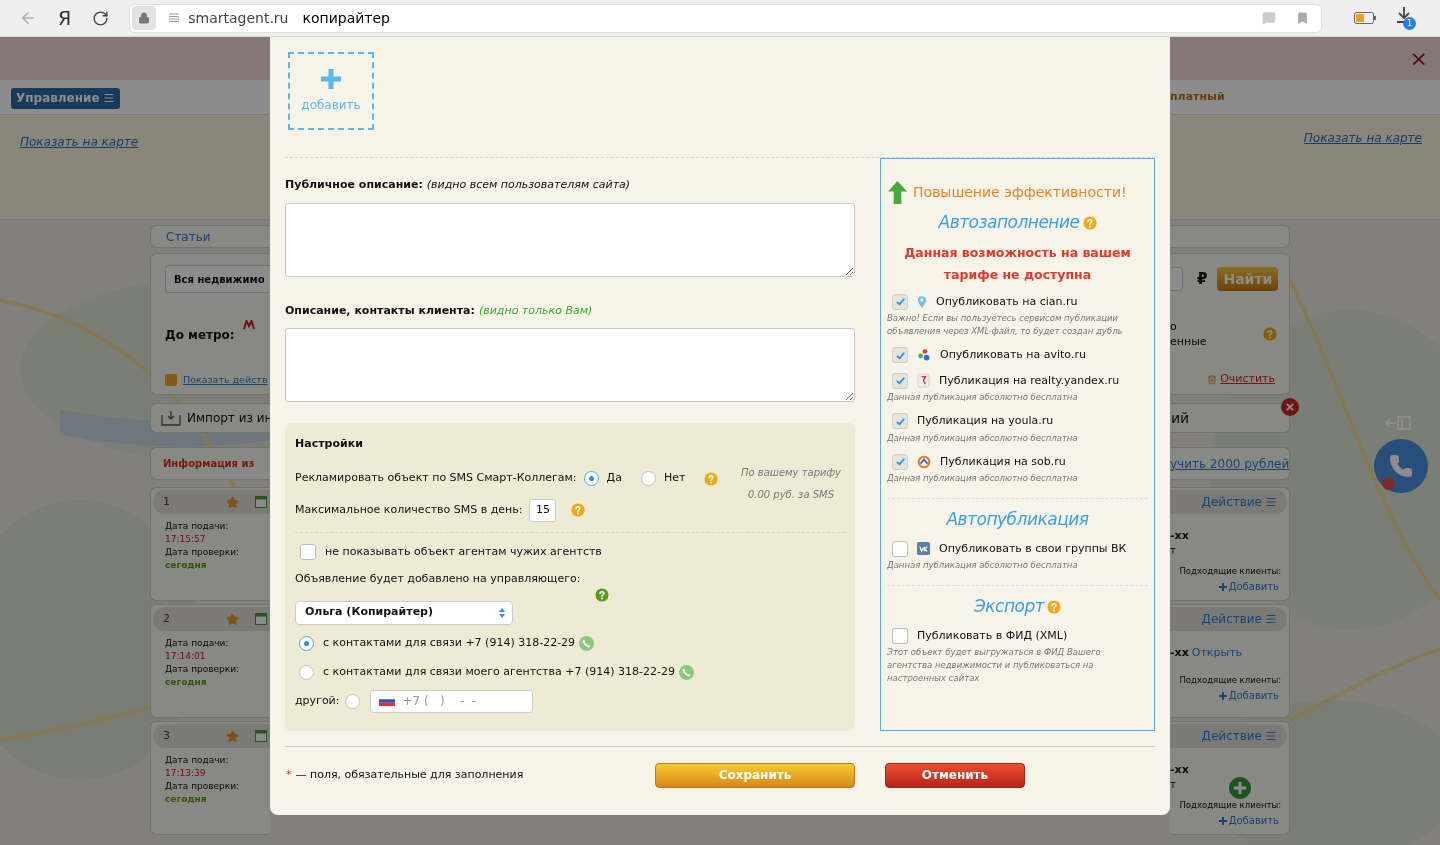  Describe the element at coordinates (186, 773) in the screenshot. I see `listing-time: 17:13:39` at that location.